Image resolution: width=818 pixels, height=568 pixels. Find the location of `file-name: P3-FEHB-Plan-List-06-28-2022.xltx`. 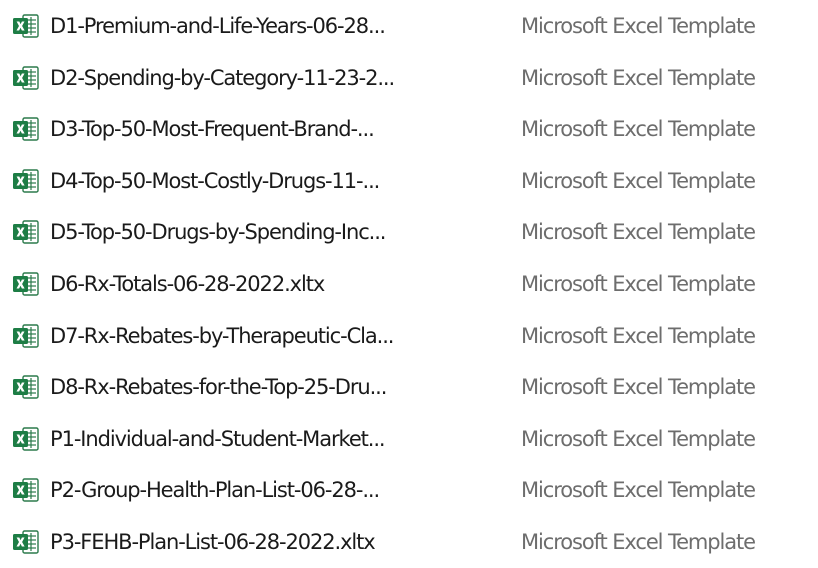

file-name: P3-FEHB-Plan-List-06-28-2022.xltx is located at coordinates (213, 542).